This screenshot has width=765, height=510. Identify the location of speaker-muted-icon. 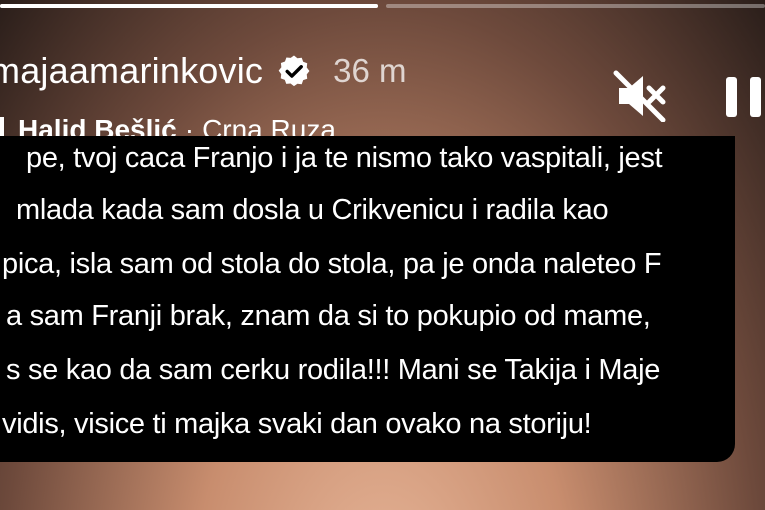
(641, 96).